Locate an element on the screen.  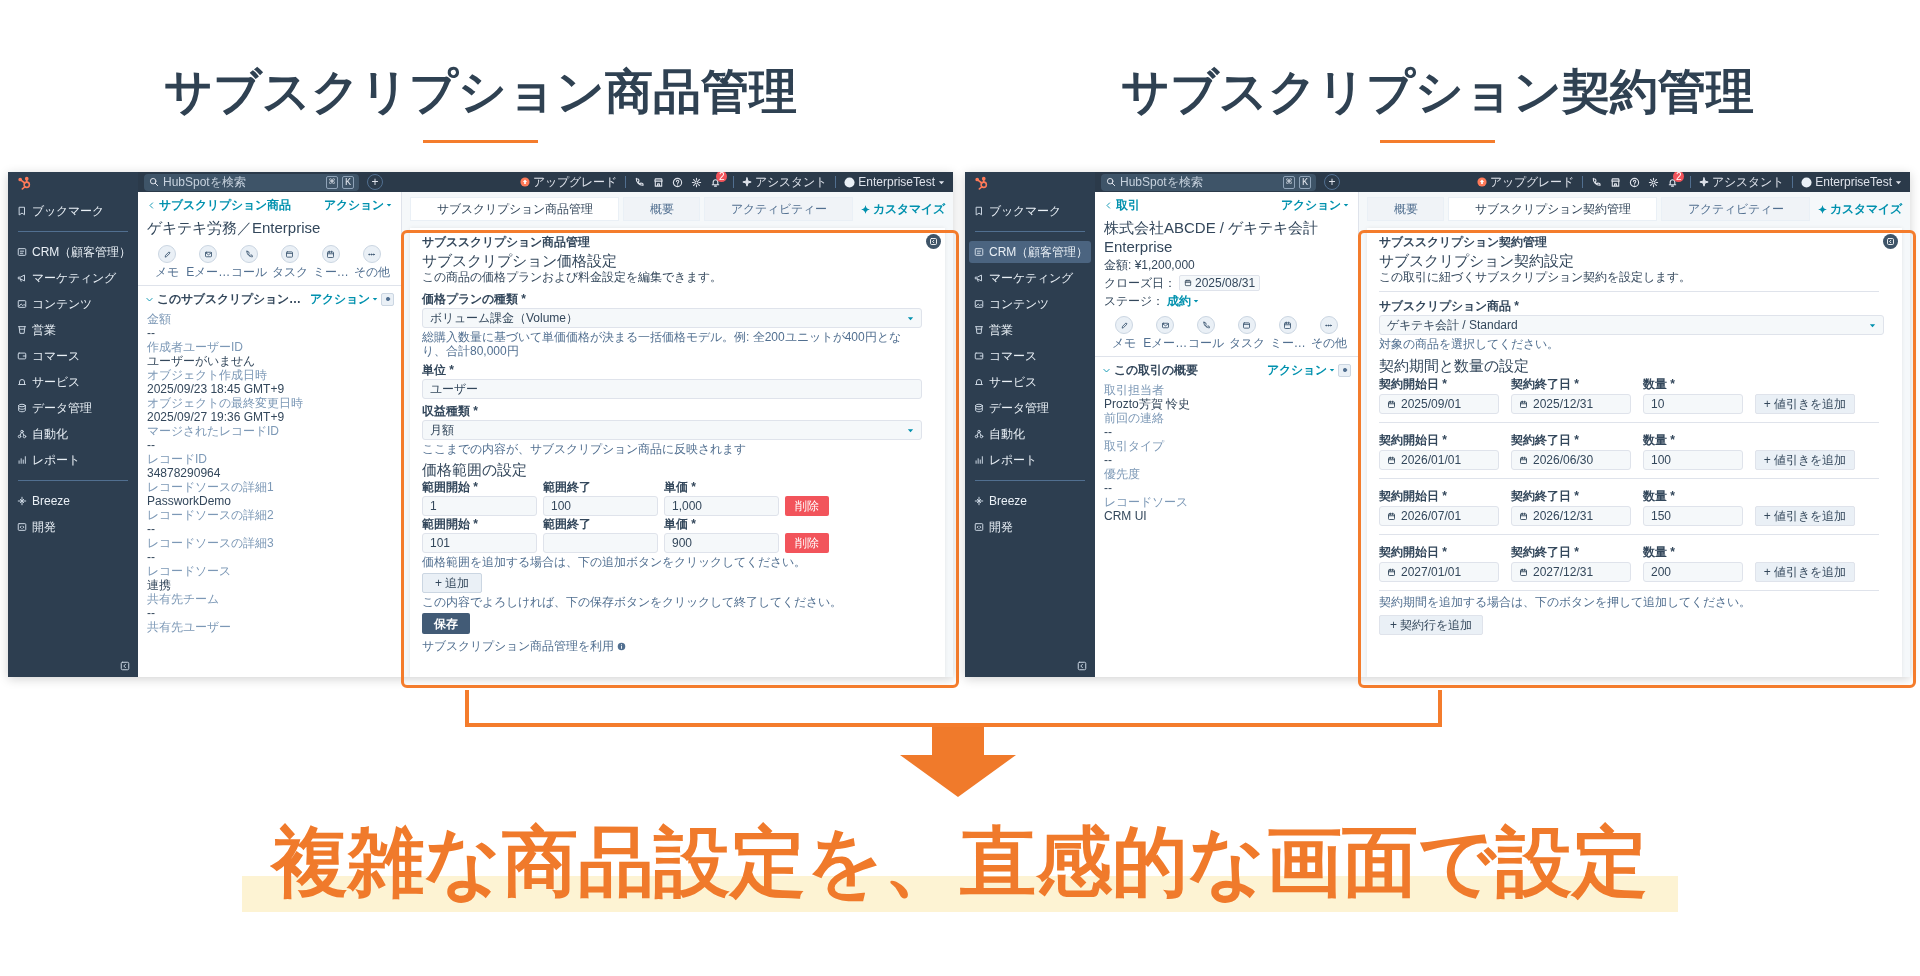
select-field: 月額 is located at coordinates (672, 430).